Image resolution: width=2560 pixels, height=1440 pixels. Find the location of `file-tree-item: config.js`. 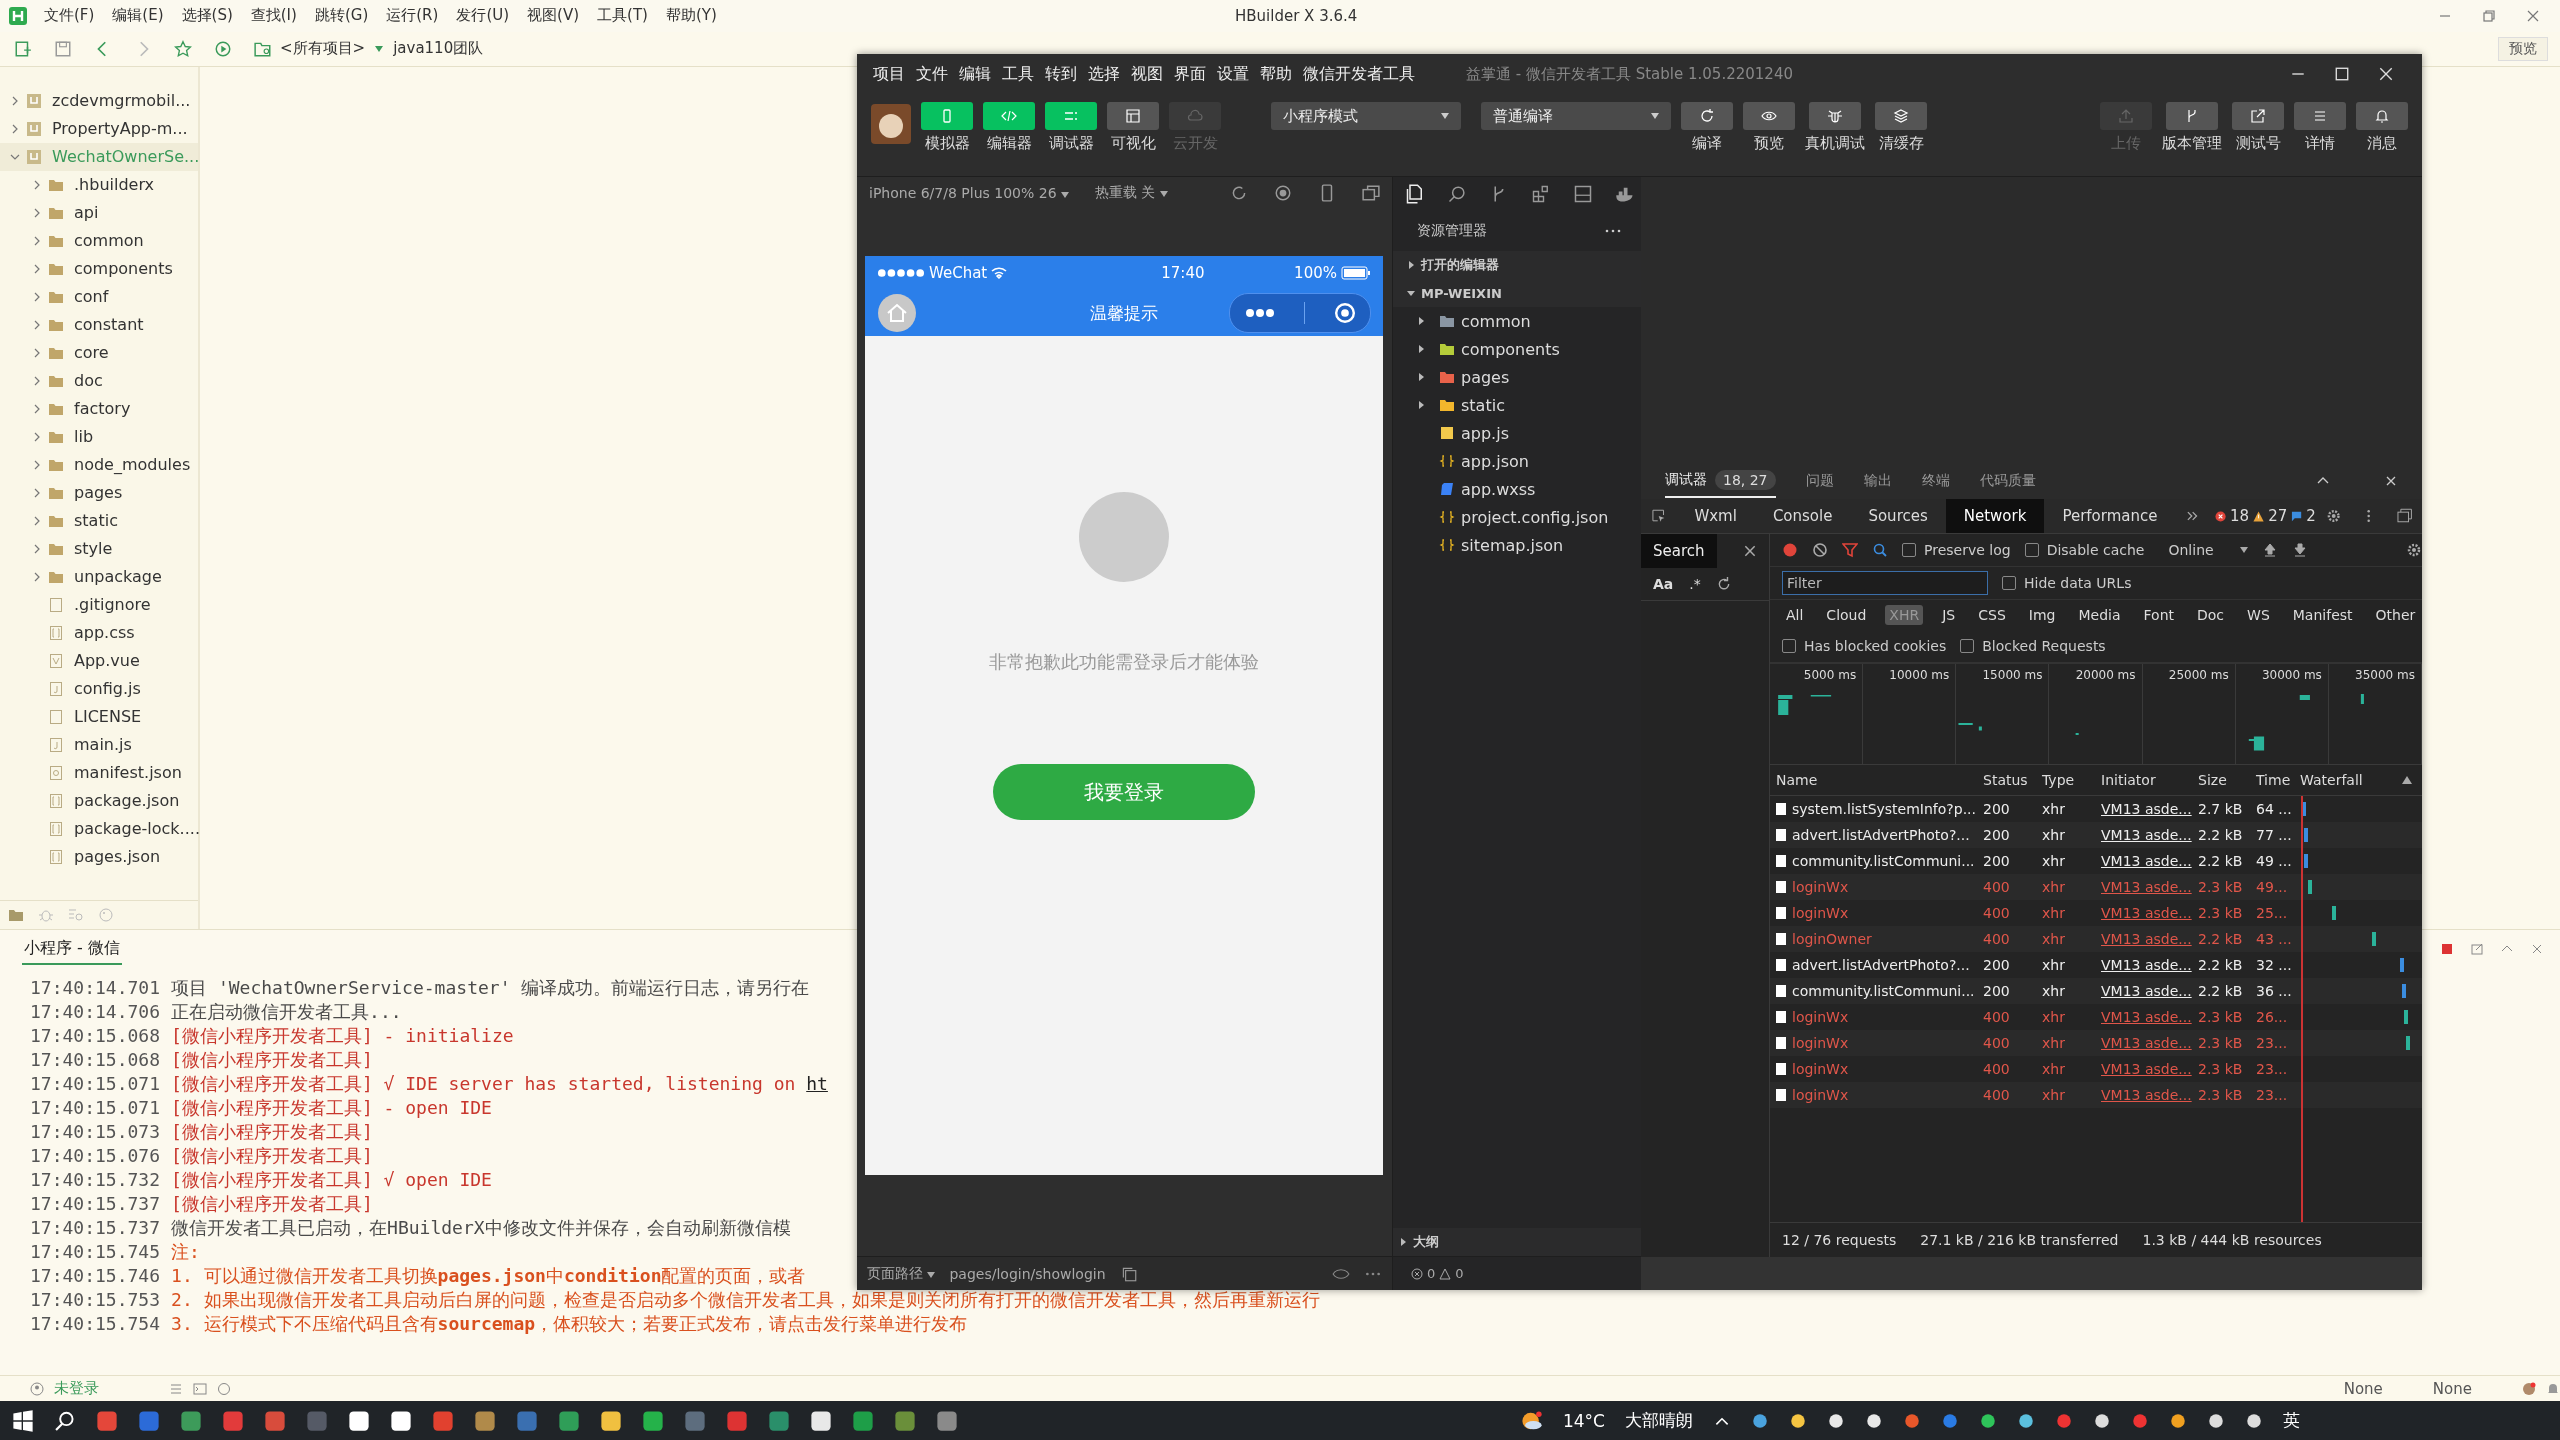

file-tree-item: config.js is located at coordinates (99, 688).